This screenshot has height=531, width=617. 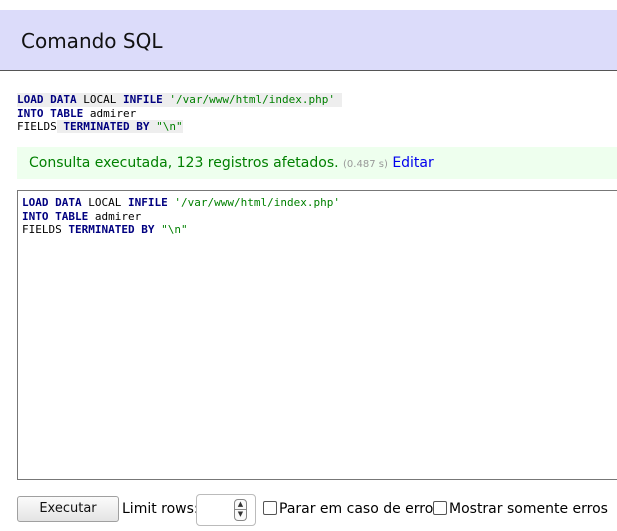 I want to click on stop-on-error-checkbox, so click(x=270, y=508).